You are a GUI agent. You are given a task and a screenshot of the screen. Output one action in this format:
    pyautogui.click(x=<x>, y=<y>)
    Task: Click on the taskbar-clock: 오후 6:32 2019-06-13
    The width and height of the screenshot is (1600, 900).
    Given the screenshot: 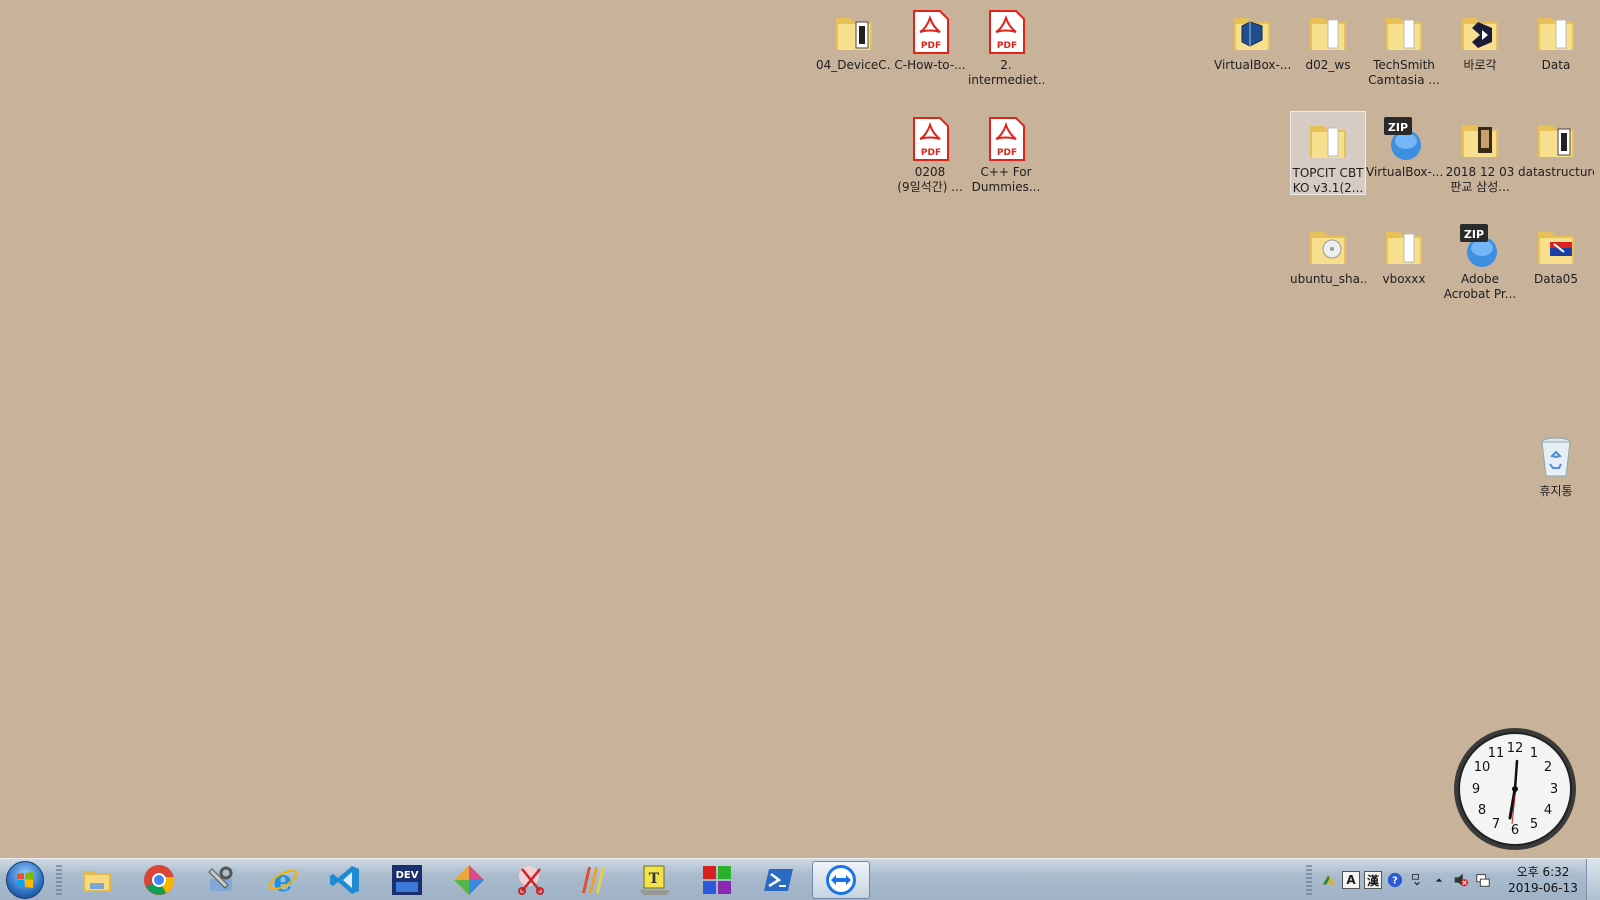 What is the action you would take?
    pyautogui.click(x=1543, y=880)
    